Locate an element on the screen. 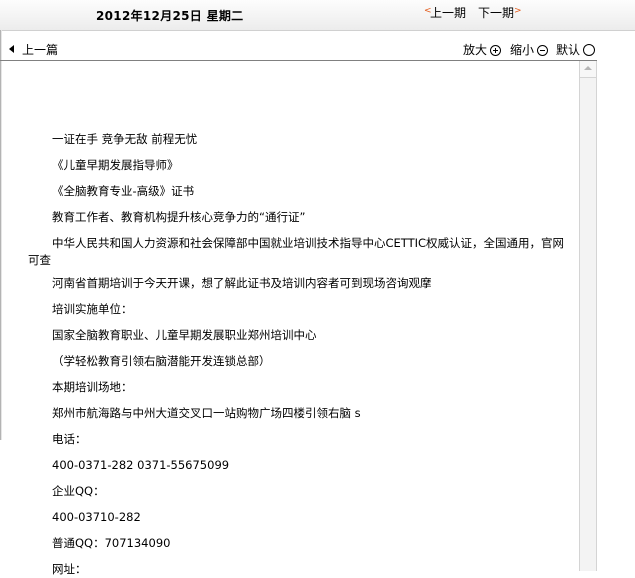 The height and width of the screenshot is (578, 635). article-paragraph: 教育工作者、教育机构提升核心竞争力的“通行证” is located at coordinates (179, 217).